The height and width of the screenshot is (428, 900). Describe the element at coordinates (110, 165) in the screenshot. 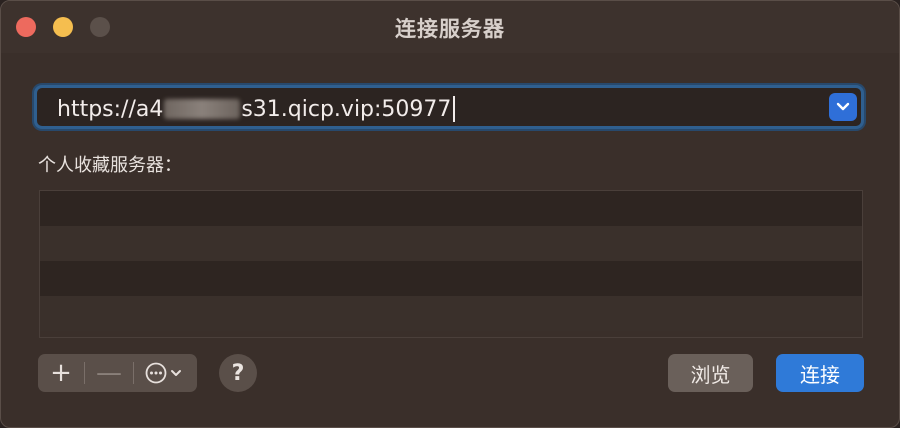

I see `favorite-servers-label: 个人收藏服务器：` at that location.